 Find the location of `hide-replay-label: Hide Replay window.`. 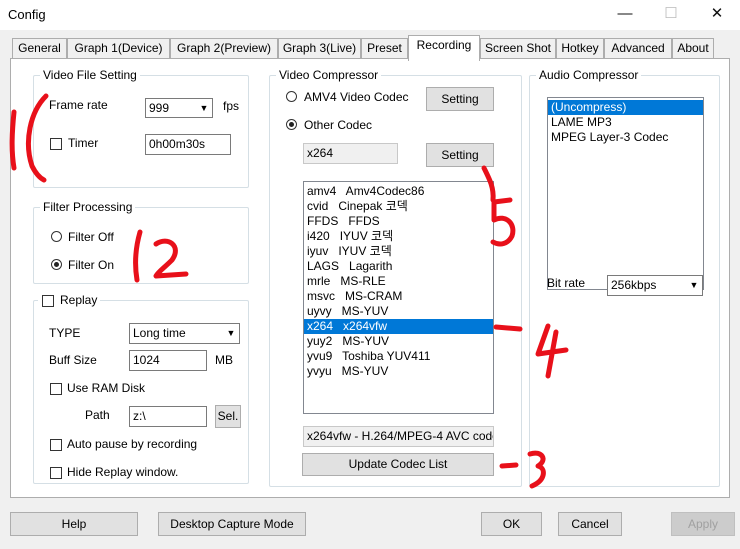

hide-replay-label: Hide Replay window. is located at coordinates (123, 472).